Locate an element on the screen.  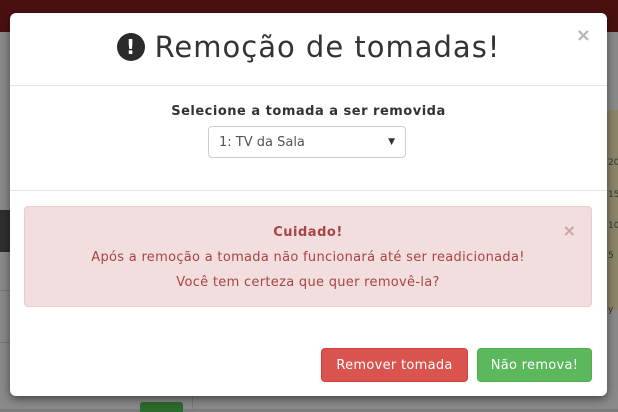
alert-question: Você tem certeza que quer removê-la? is located at coordinates (308, 282).